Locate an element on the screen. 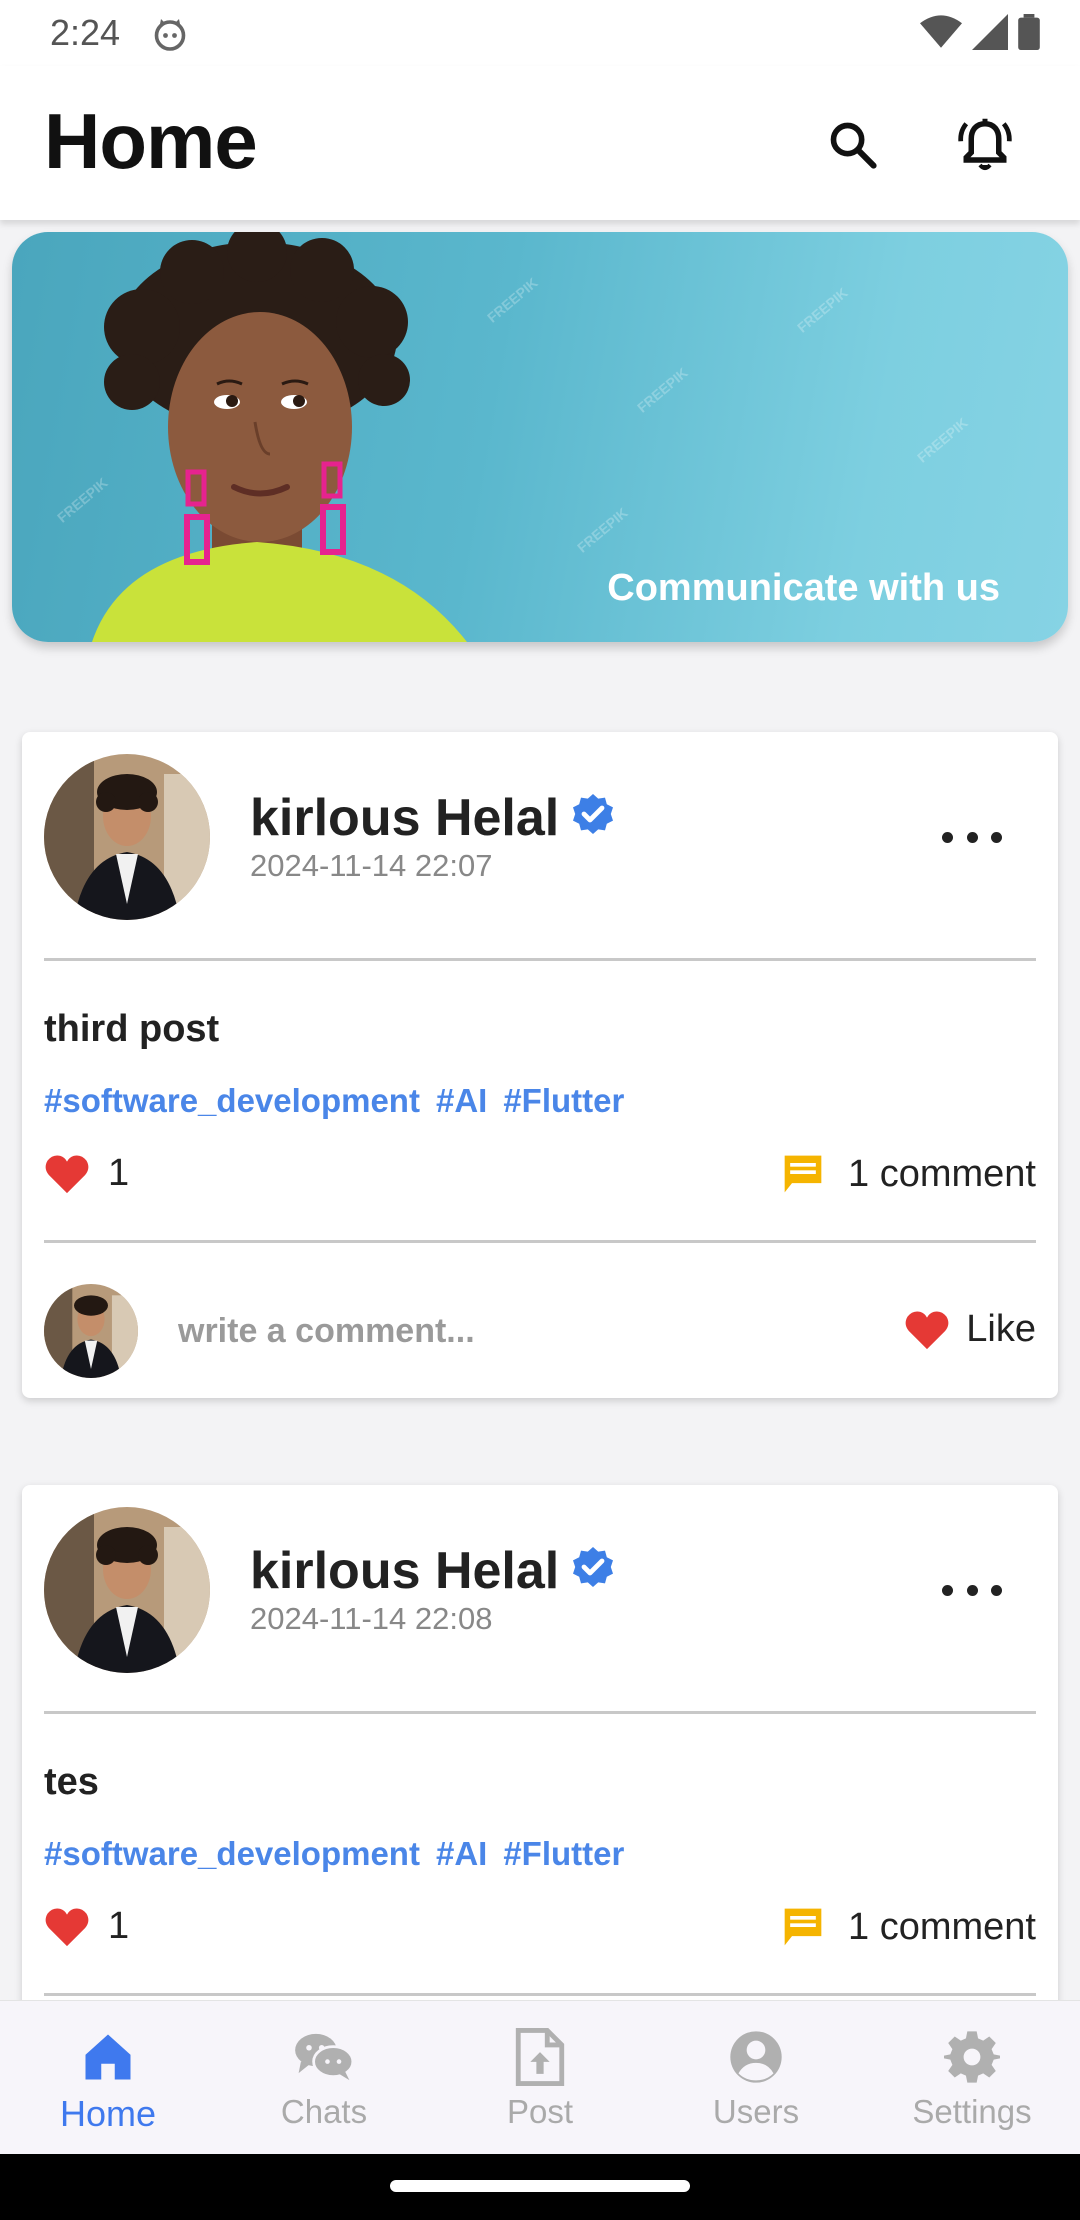 Image resolution: width=1080 pixels, height=2220 pixels. status-time: 2:24 is located at coordinates (85, 32).